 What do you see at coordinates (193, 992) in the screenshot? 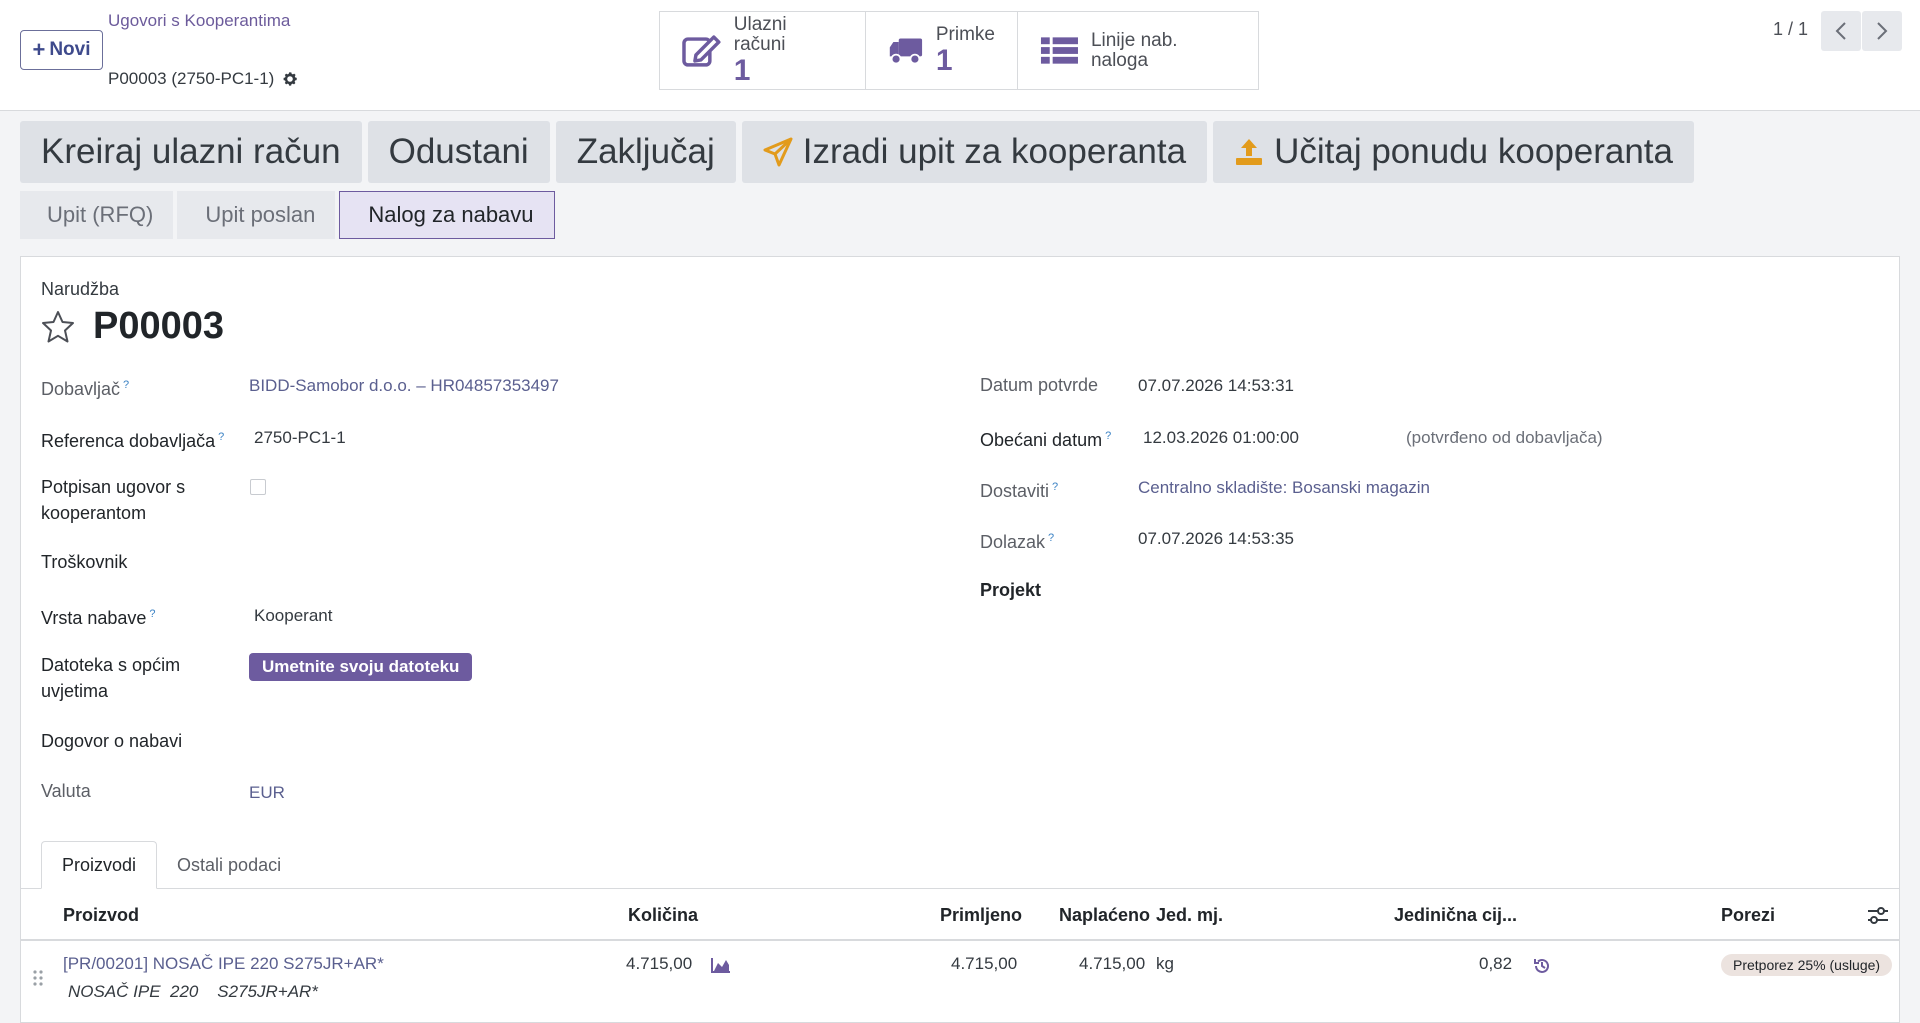
I see `product-description: NOSAČ IPE 220 S275JR+AR*` at bounding box center [193, 992].